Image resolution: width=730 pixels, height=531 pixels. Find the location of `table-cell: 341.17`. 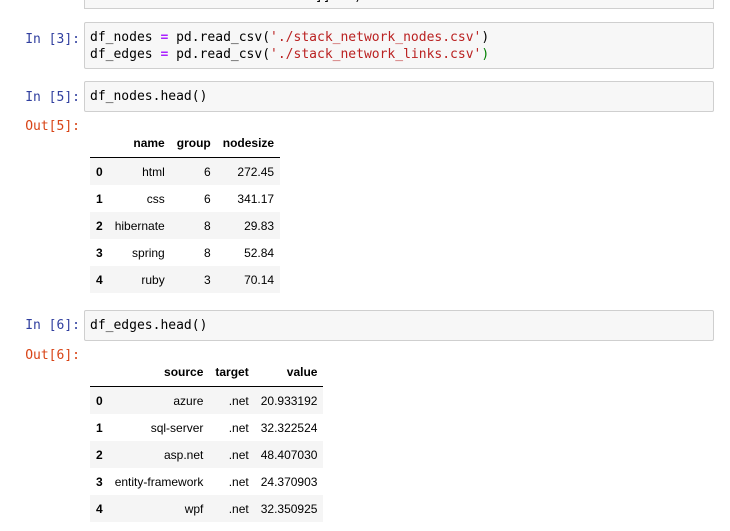

table-cell: 341.17 is located at coordinates (256, 198).